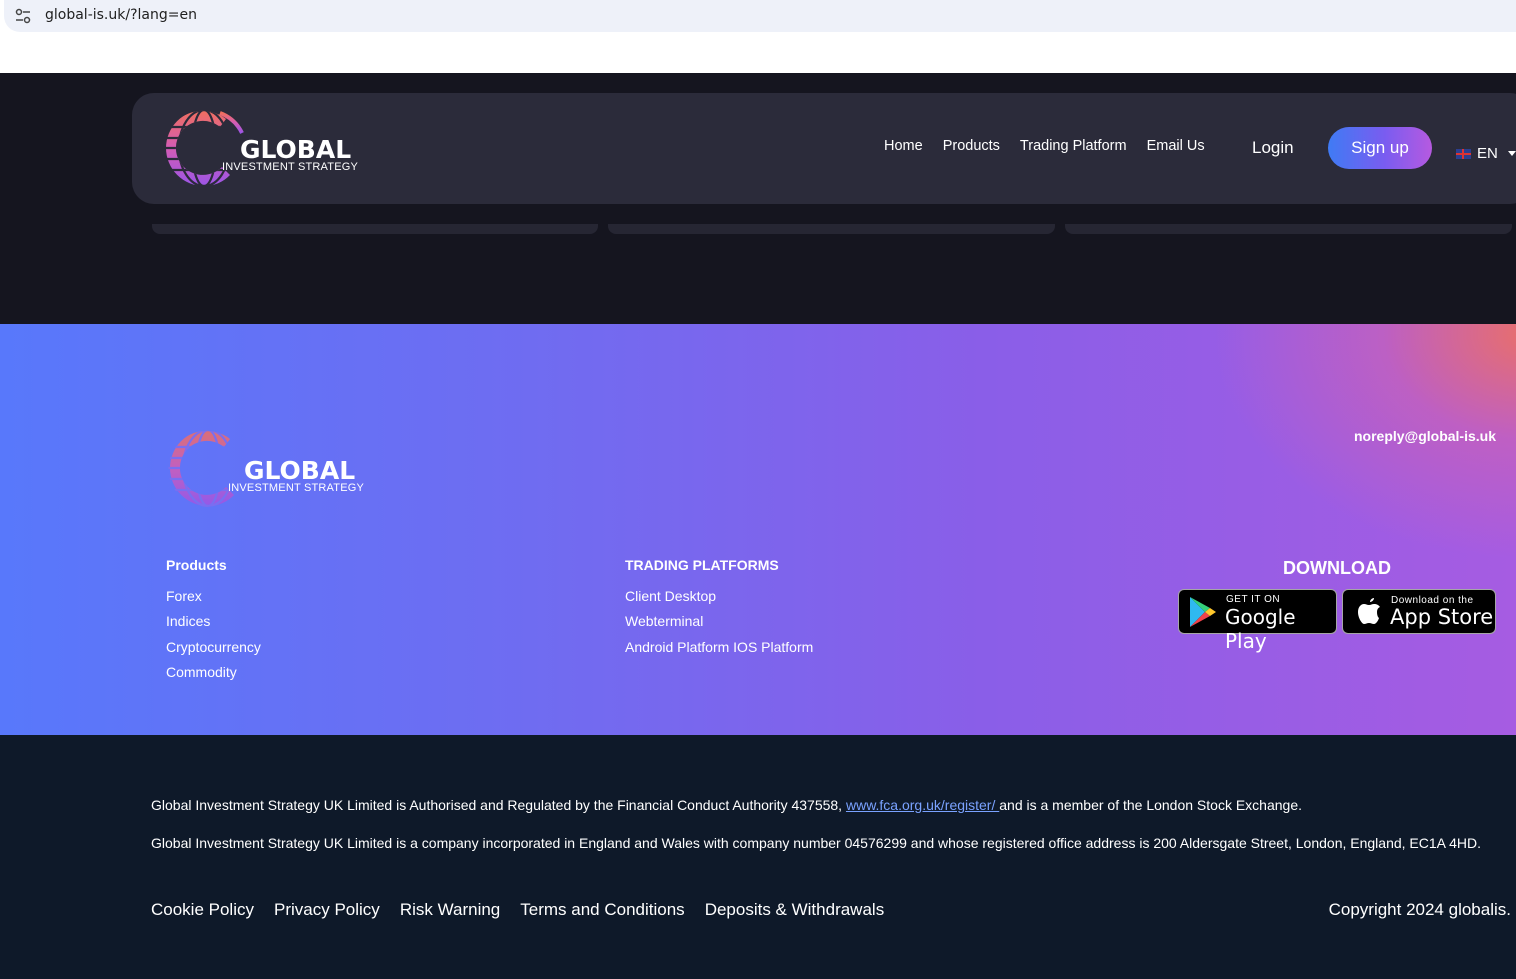 The height and width of the screenshot is (979, 1516). I want to click on url-text: global-is.uk/?lang=en, so click(121, 15).